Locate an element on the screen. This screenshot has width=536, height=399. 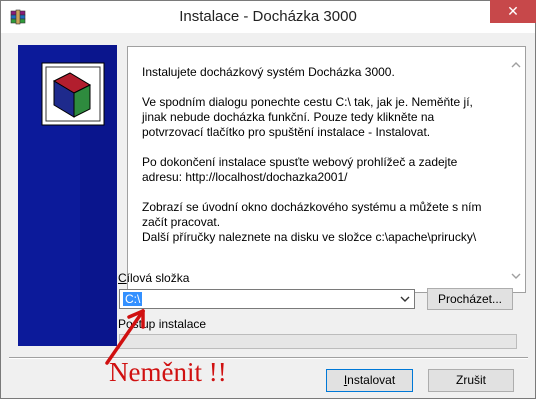
window-title: Instalace - Docházka 3000 is located at coordinates (268, 16).